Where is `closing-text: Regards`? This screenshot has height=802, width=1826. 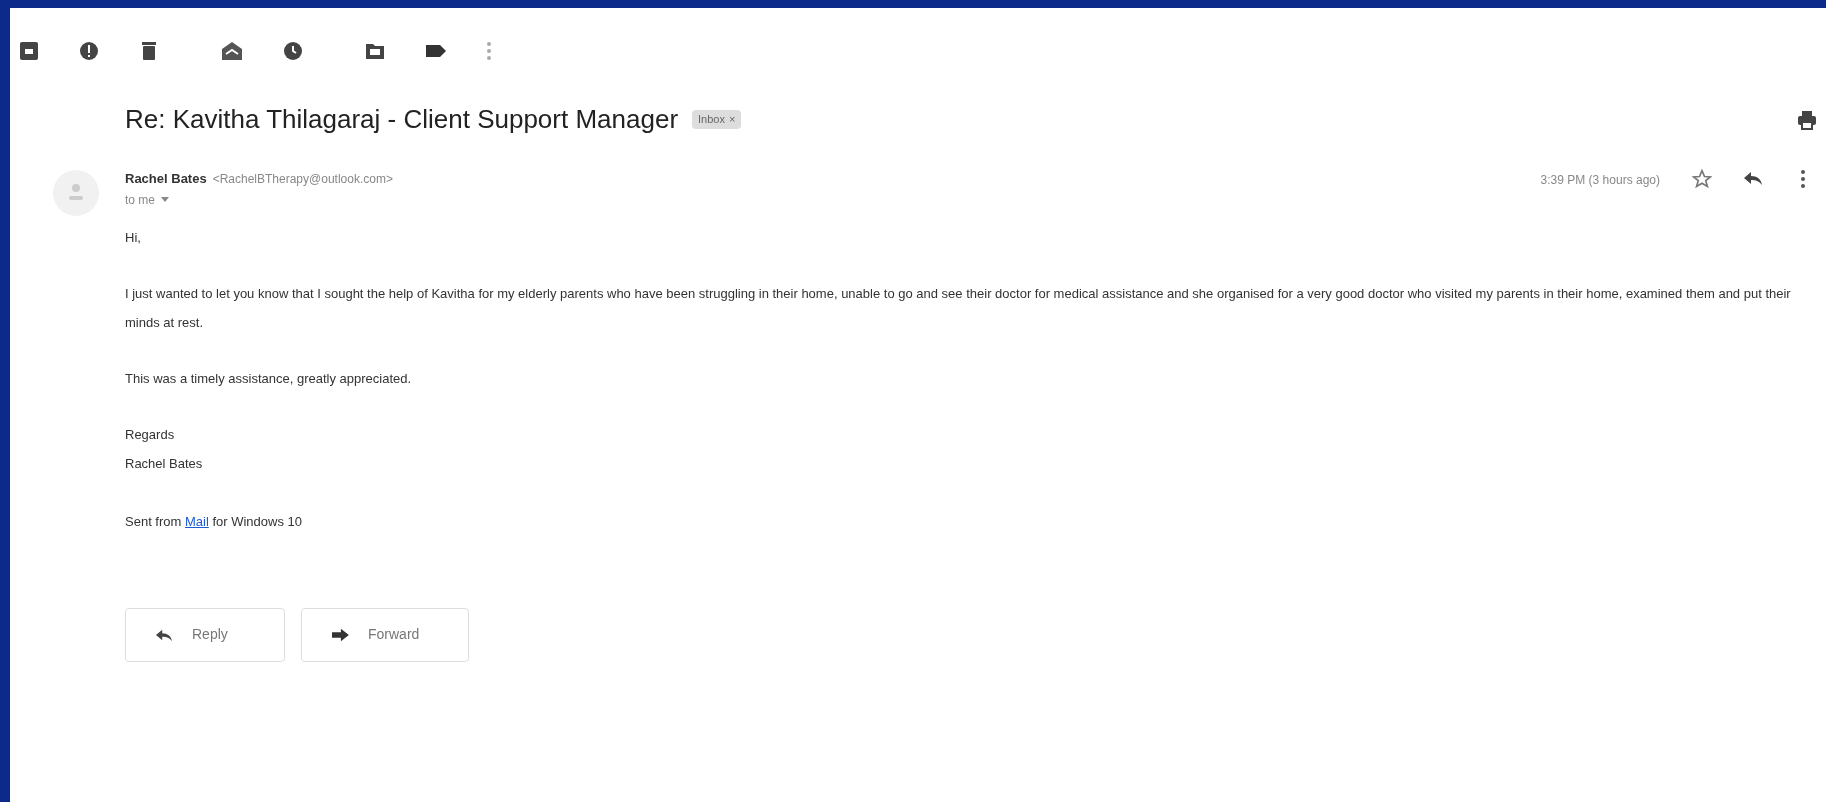 closing-text: Regards is located at coordinates (150, 434).